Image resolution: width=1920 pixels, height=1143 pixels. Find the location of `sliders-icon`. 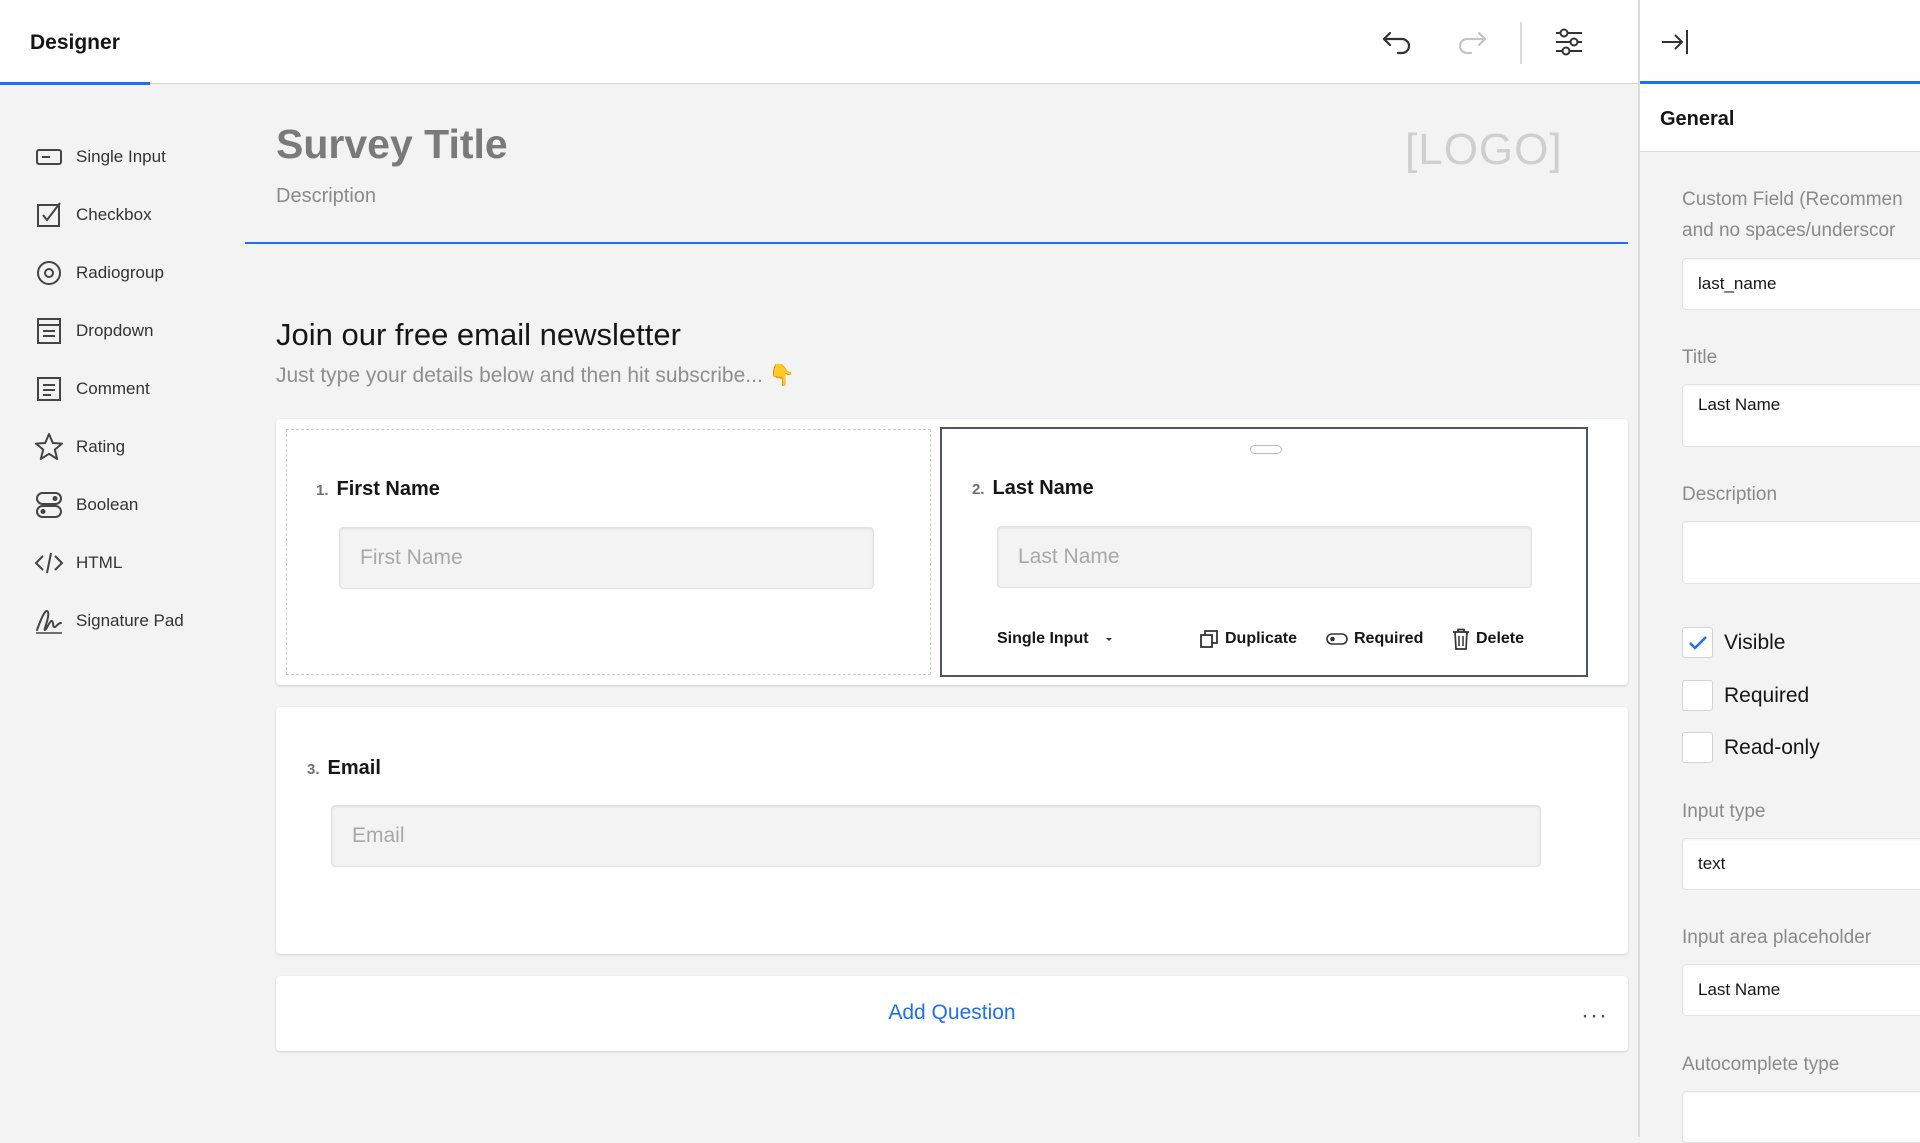

sliders-icon is located at coordinates (1569, 42).